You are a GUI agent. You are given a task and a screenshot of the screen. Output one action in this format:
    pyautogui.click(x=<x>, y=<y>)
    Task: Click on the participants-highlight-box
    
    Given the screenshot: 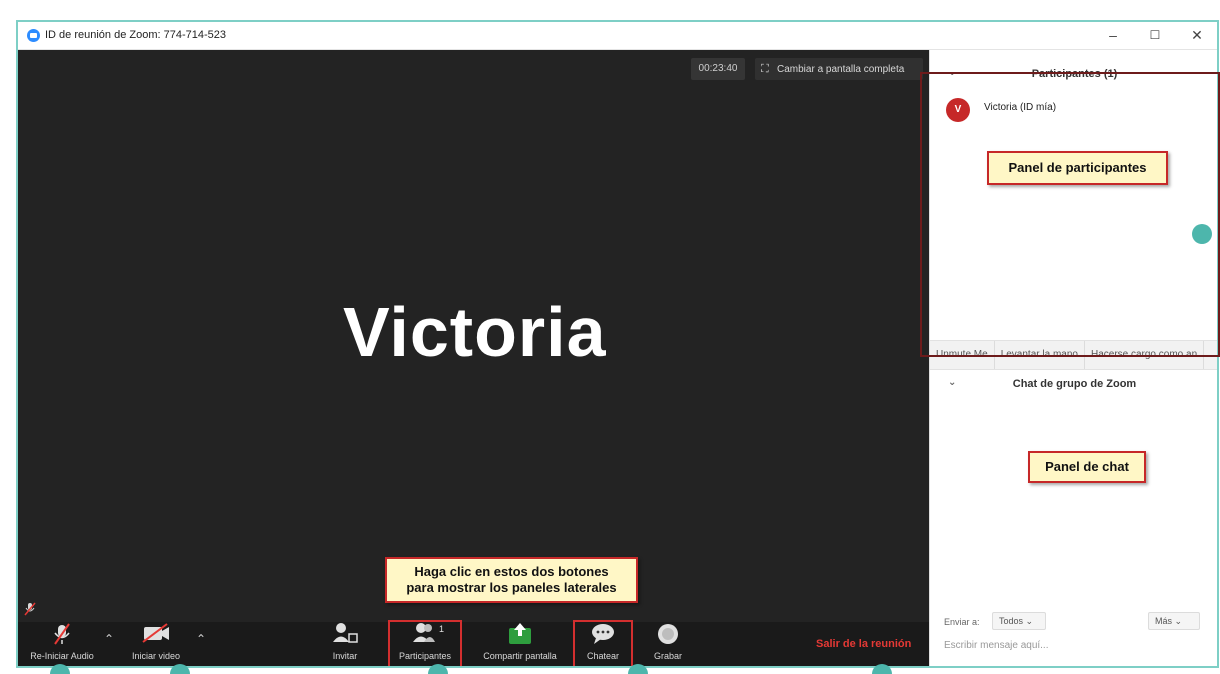 What is the action you would take?
    pyautogui.click(x=425, y=643)
    